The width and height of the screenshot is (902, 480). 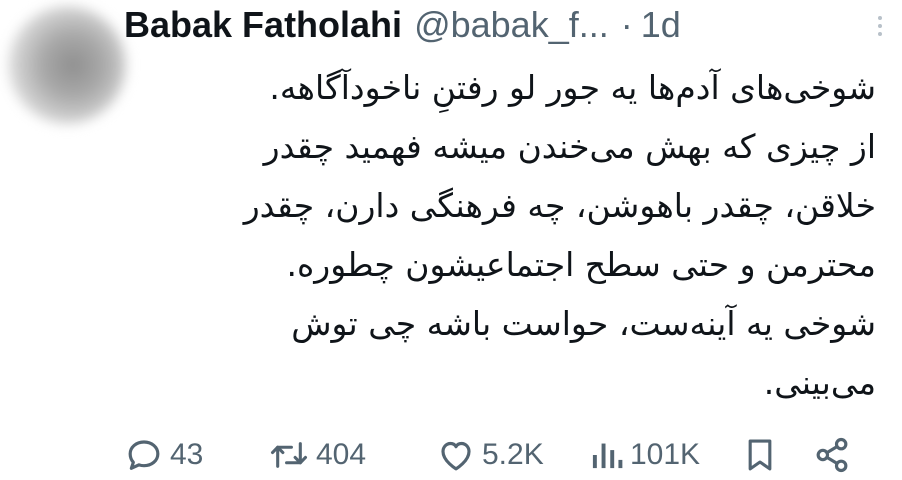 I want to click on share-button, so click(x=832, y=455).